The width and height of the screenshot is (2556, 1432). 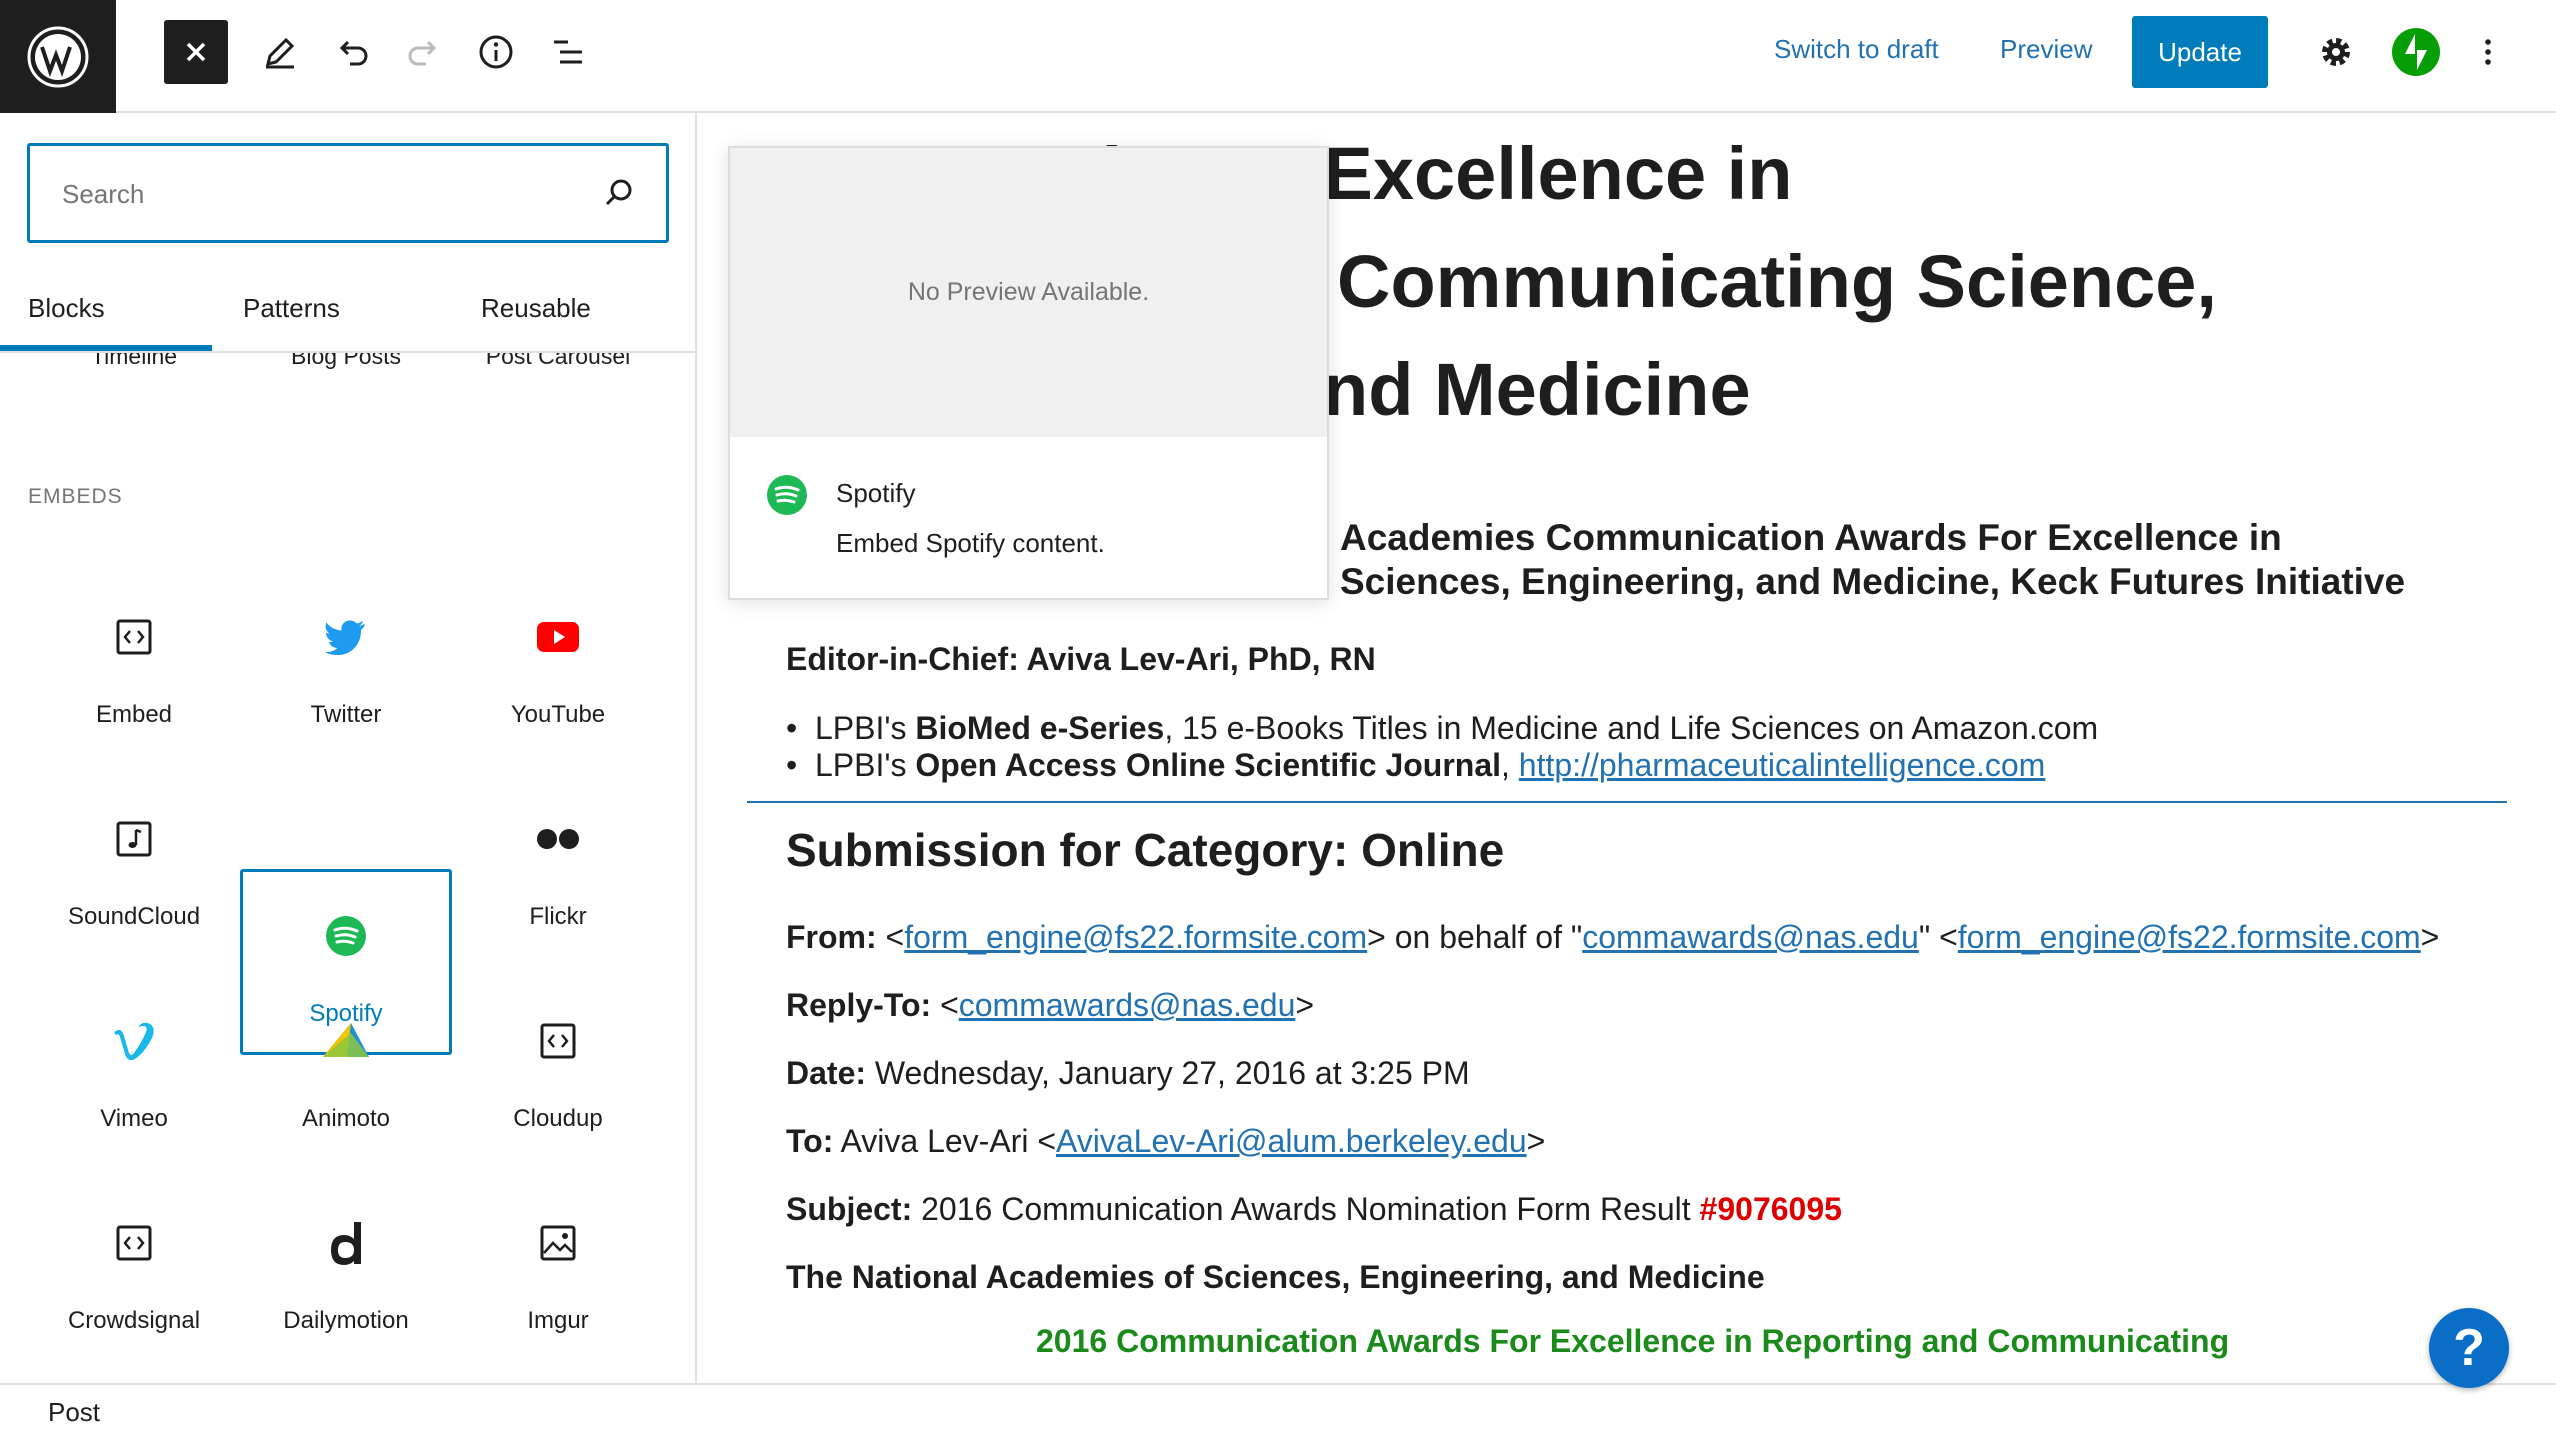 What do you see at coordinates (134, 666) in the screenshot?
I see `block-item-embed: Embed` at bounding box center [134, 666].